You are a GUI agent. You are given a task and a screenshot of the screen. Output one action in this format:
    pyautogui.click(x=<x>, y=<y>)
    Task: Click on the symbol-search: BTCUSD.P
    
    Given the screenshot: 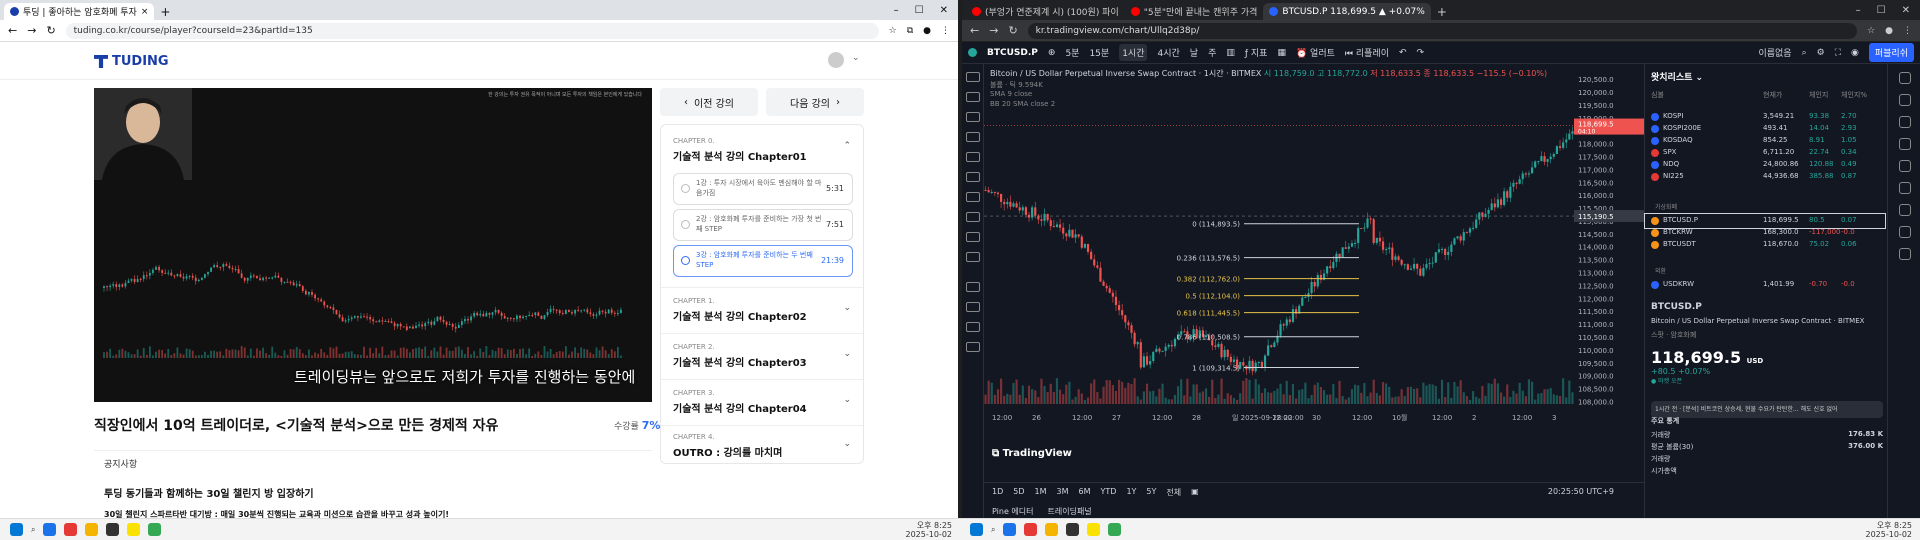 What is the action you would take?
    pyautogui.click(x=1012, y=53)
    